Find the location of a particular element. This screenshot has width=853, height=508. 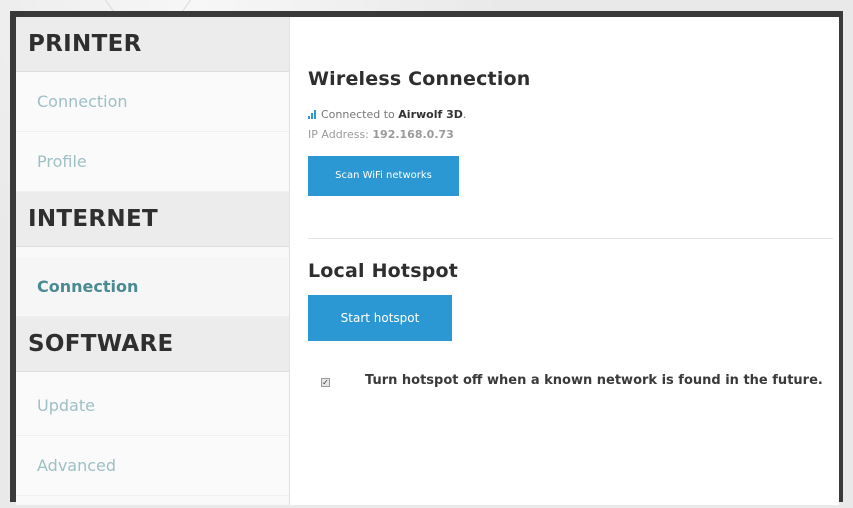

ip-value: 192.168.0.73 is located at coordinates (413, 134).